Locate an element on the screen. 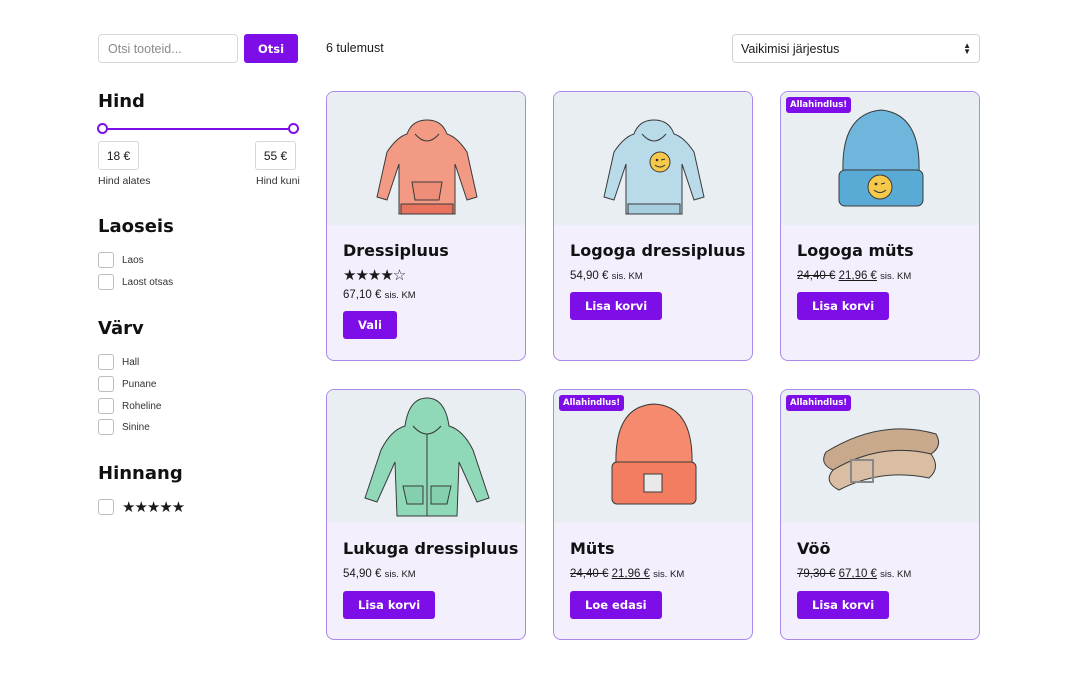 The height and width of the screenshot is (684, 1080). stock-filter-title: Laoseis is located at coordinates (136, 226).